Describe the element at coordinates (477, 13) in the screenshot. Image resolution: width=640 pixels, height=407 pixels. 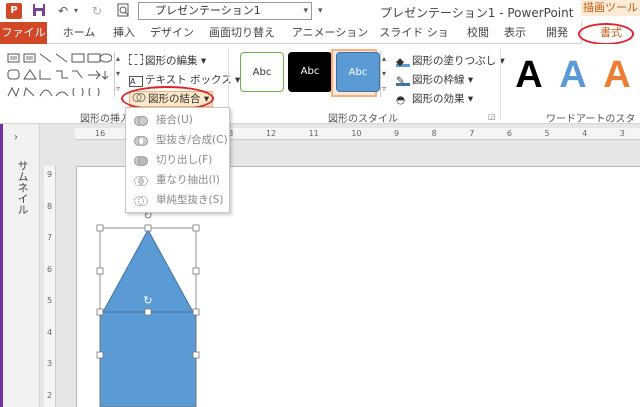
I see `window-title: プレゼンテーション1 - PowerPoint` at that location.